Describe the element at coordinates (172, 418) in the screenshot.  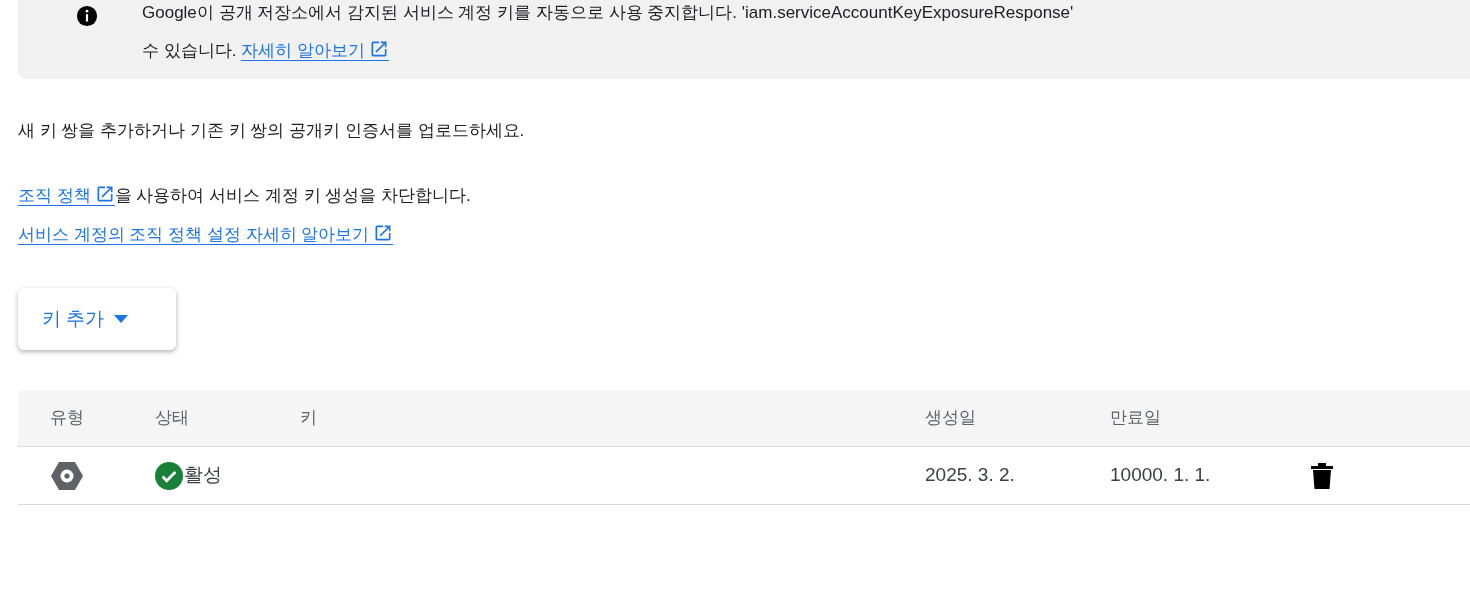
I see `column-header: 상태` at that location.